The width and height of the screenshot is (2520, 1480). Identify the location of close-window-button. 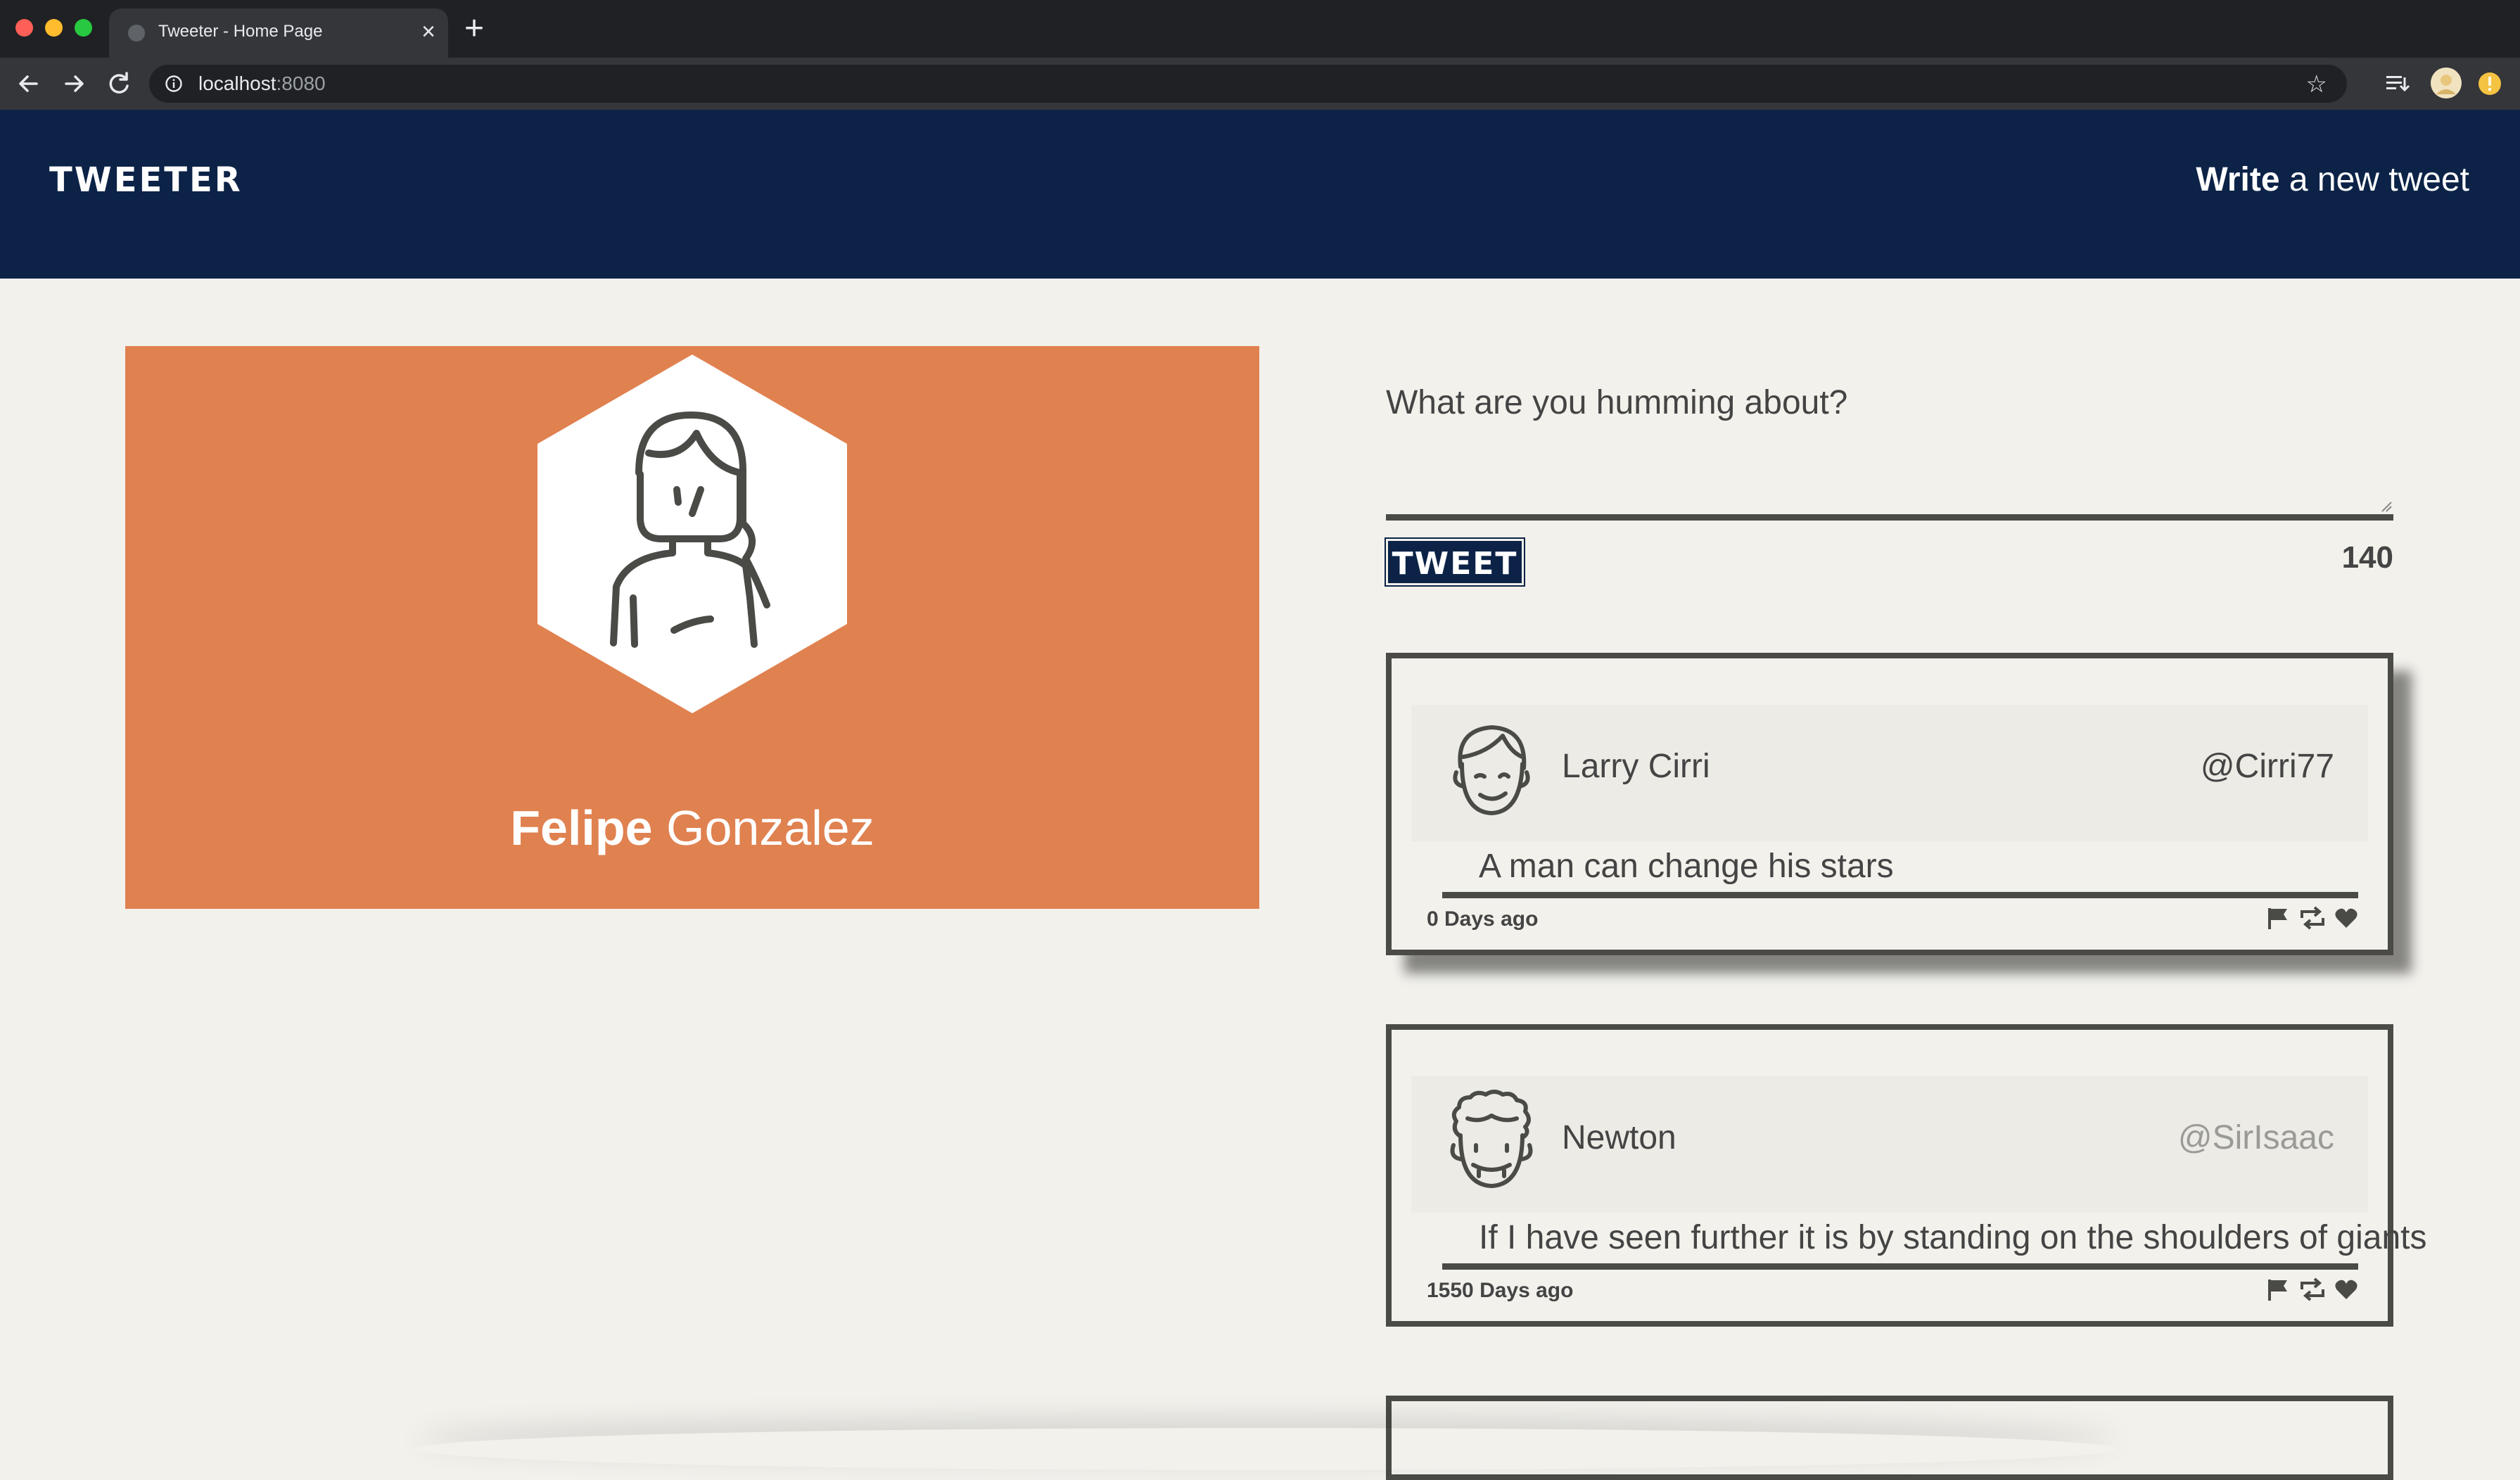
(24, 28).